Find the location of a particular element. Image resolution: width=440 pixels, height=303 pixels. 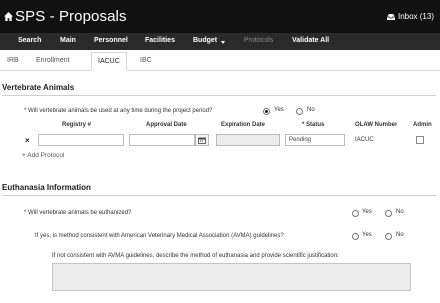

avma-no-label: No is located at coordinates (400, 235).